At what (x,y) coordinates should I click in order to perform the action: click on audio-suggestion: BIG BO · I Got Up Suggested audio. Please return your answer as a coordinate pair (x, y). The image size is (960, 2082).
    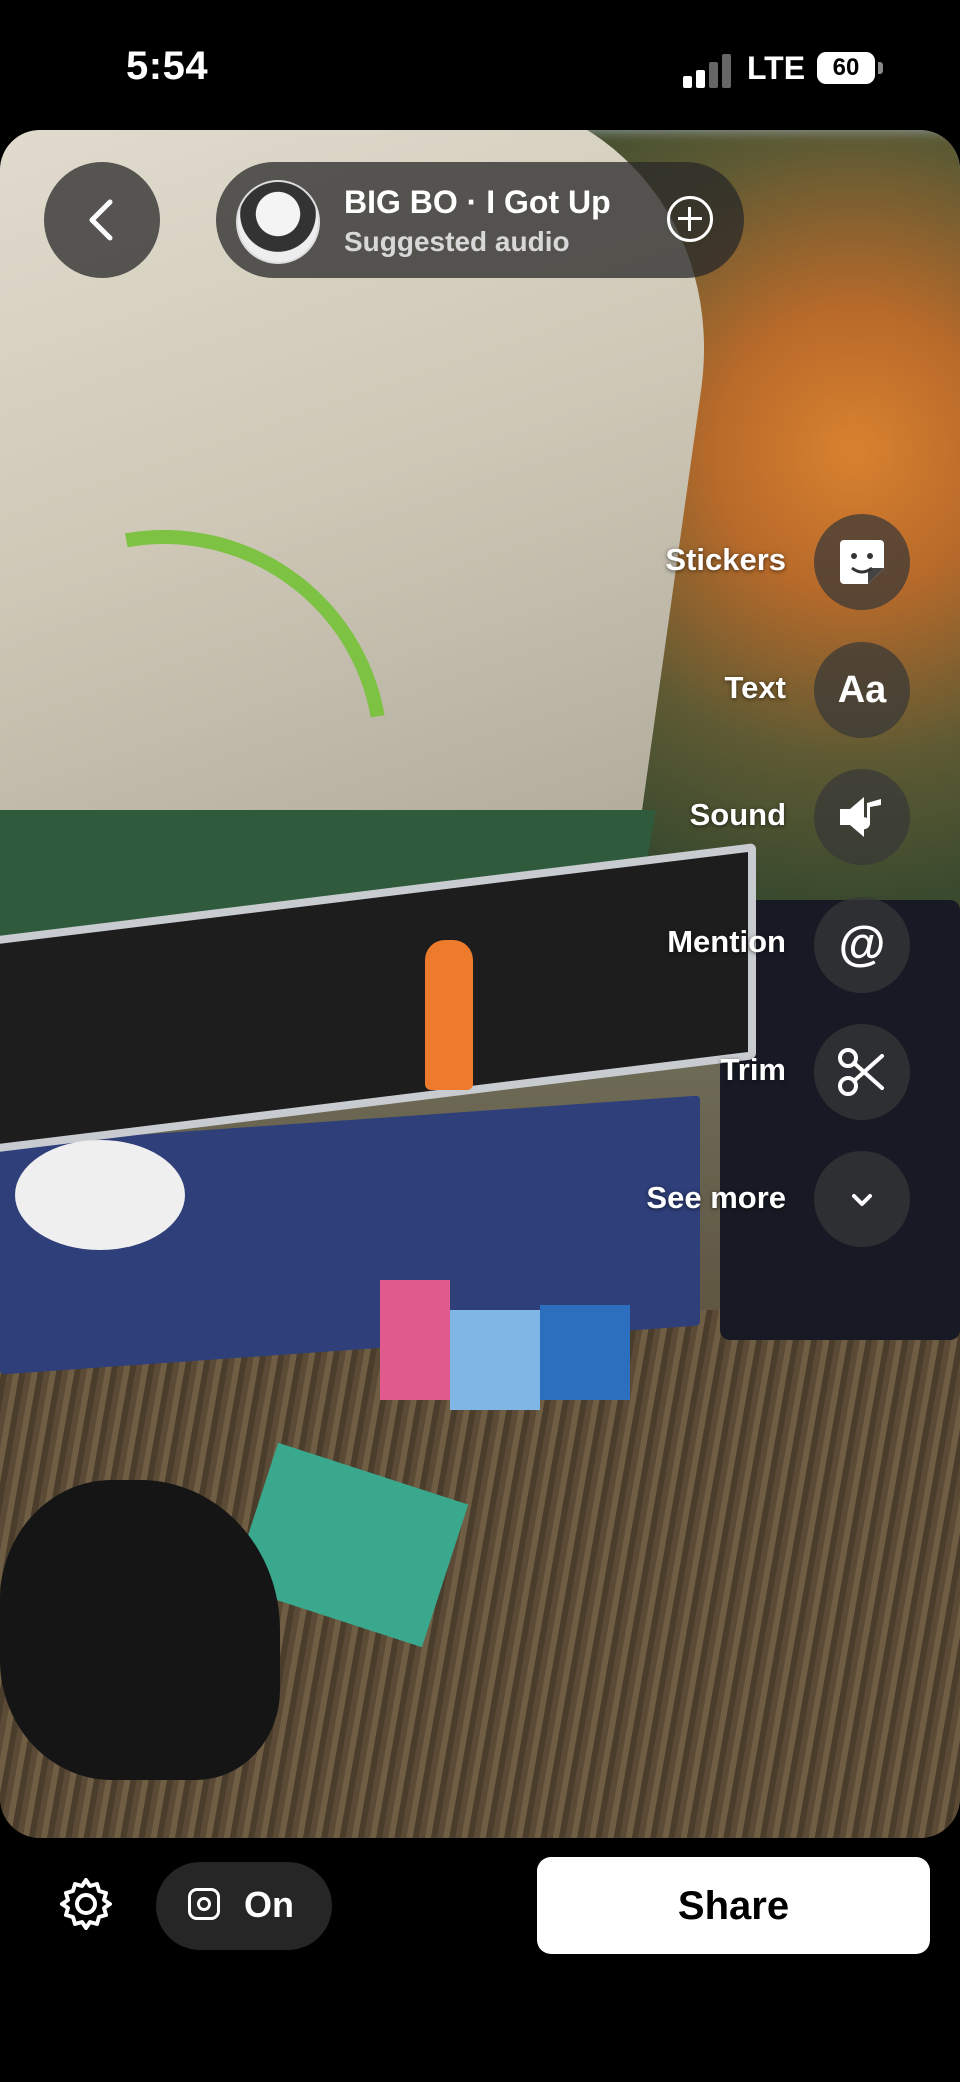
    Looking at the image, I should click on (480, 220).